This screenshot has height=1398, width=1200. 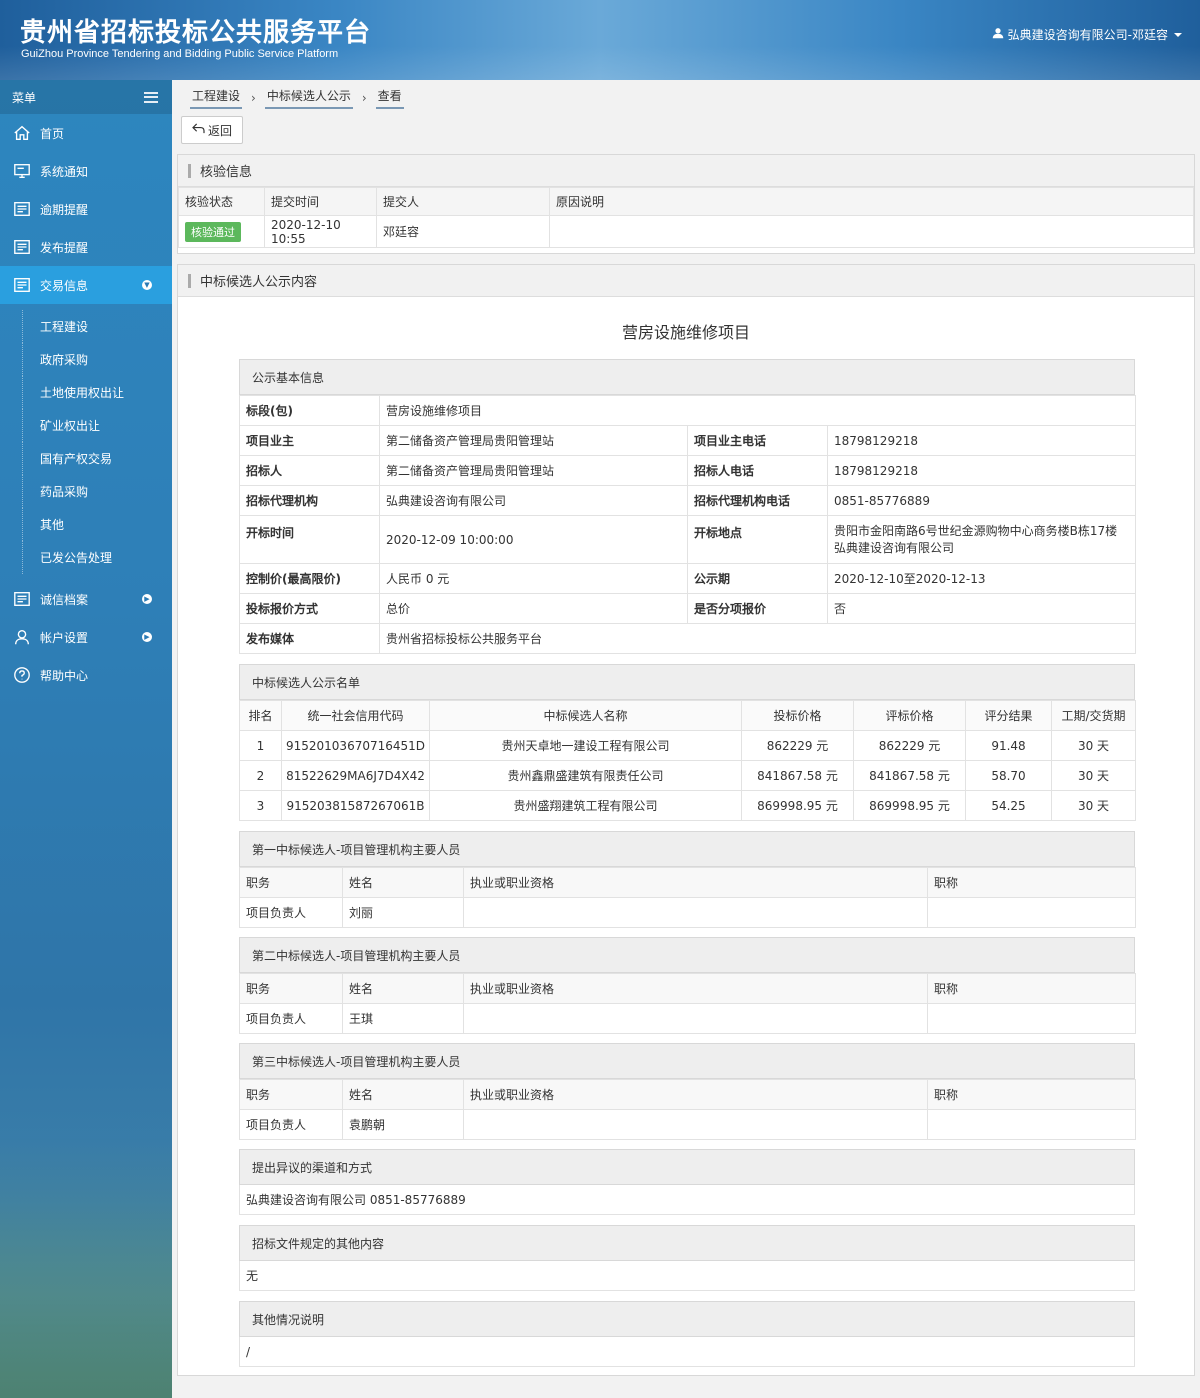 What do you see at coordinates (212, 130) in the screenshot?
I see `back-button: 返回` at bounding box center [212, 130].